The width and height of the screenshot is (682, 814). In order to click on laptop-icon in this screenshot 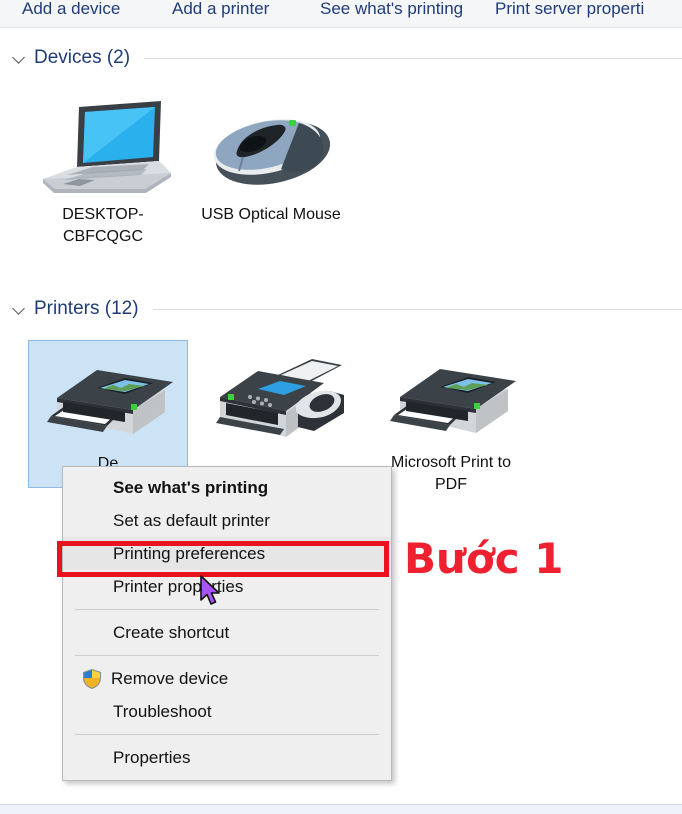, I will do `click(103, 147)`.